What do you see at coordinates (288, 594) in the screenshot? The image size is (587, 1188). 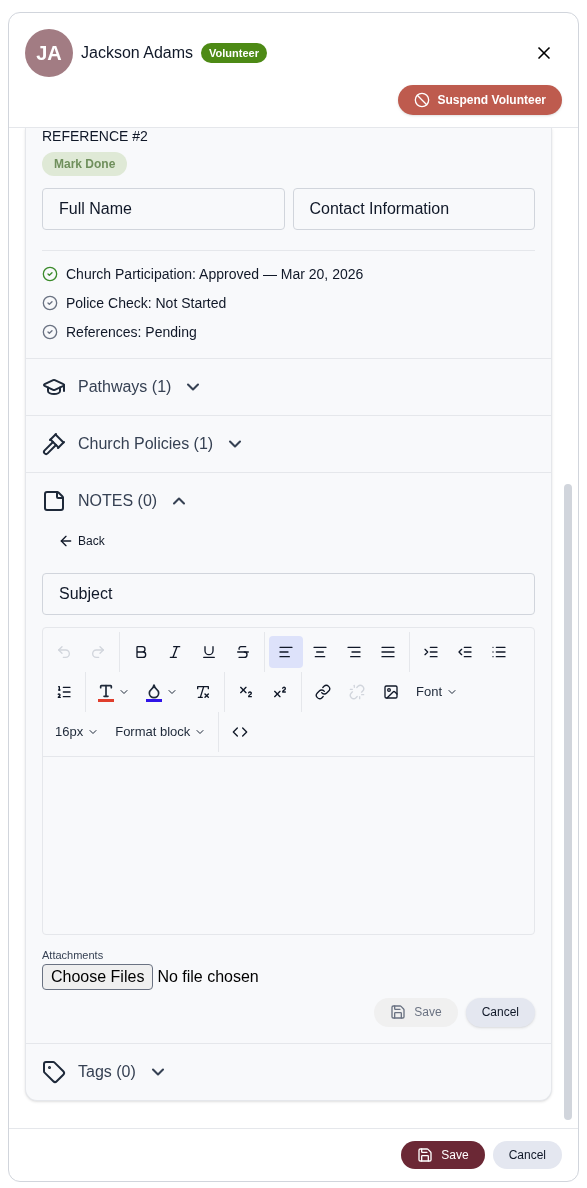 I see `subject-field: Subject` at bounding box center [288, 594].